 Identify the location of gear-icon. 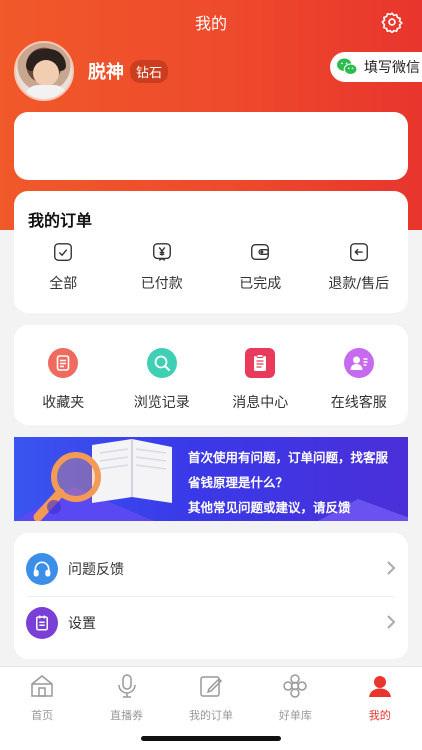
(392, 22).